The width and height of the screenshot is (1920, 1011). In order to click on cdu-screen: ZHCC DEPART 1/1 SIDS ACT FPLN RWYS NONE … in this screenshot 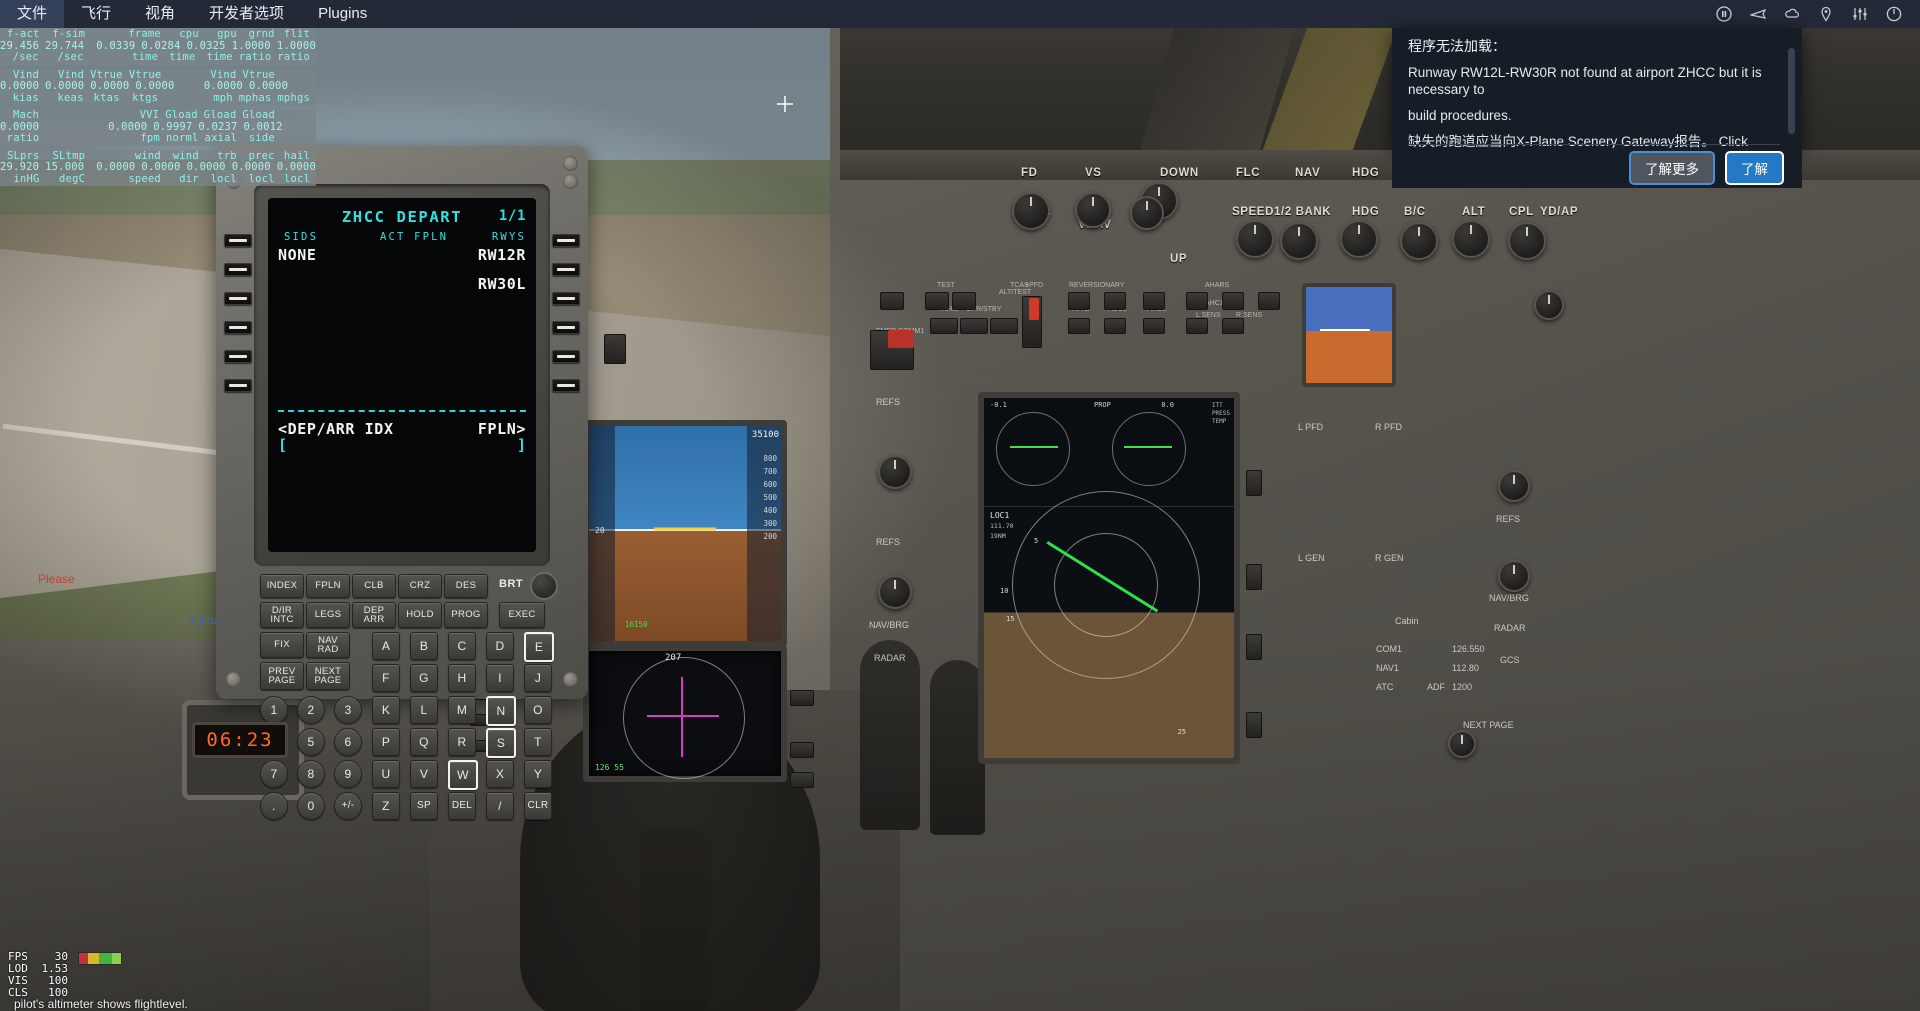, I will do `click(402, 375)`.